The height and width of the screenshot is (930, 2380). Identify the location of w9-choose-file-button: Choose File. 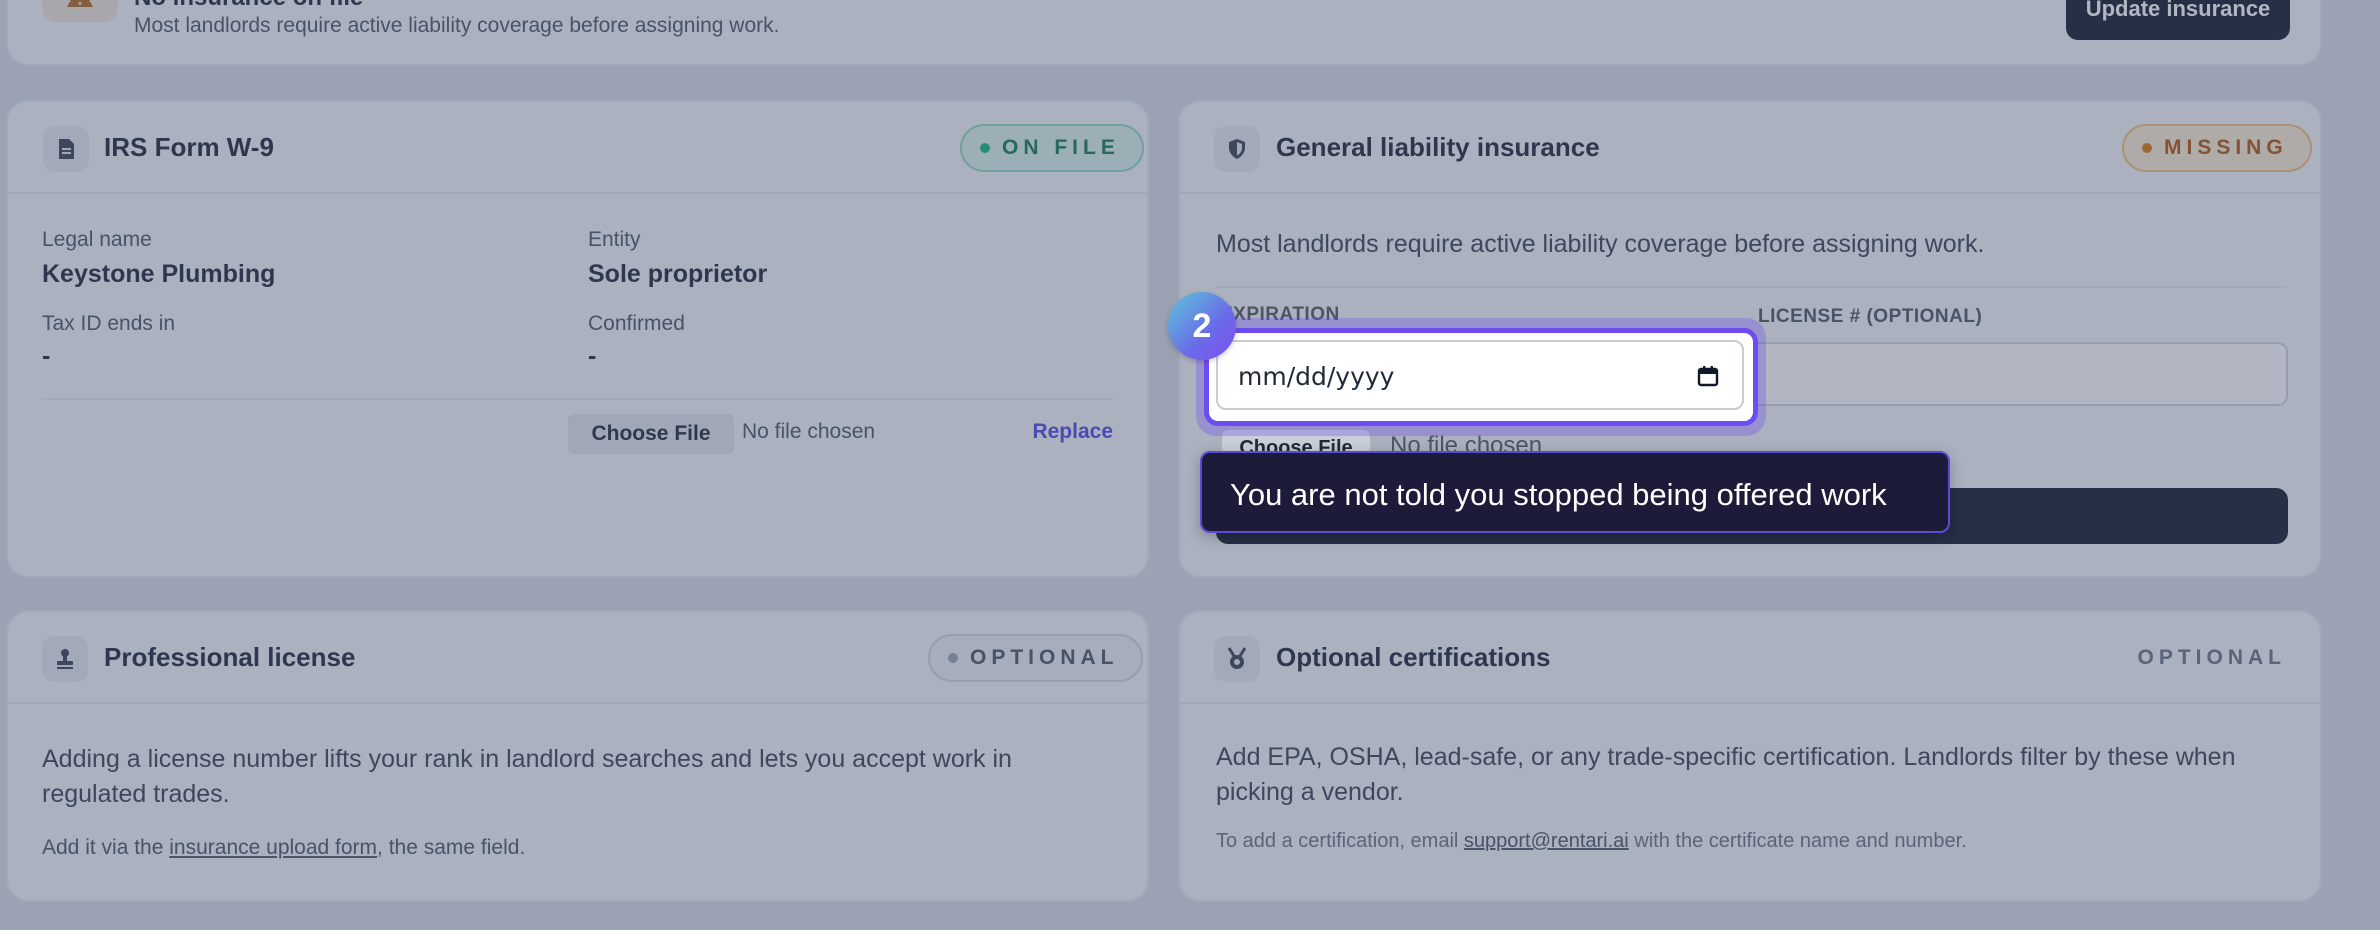
(651, 434).